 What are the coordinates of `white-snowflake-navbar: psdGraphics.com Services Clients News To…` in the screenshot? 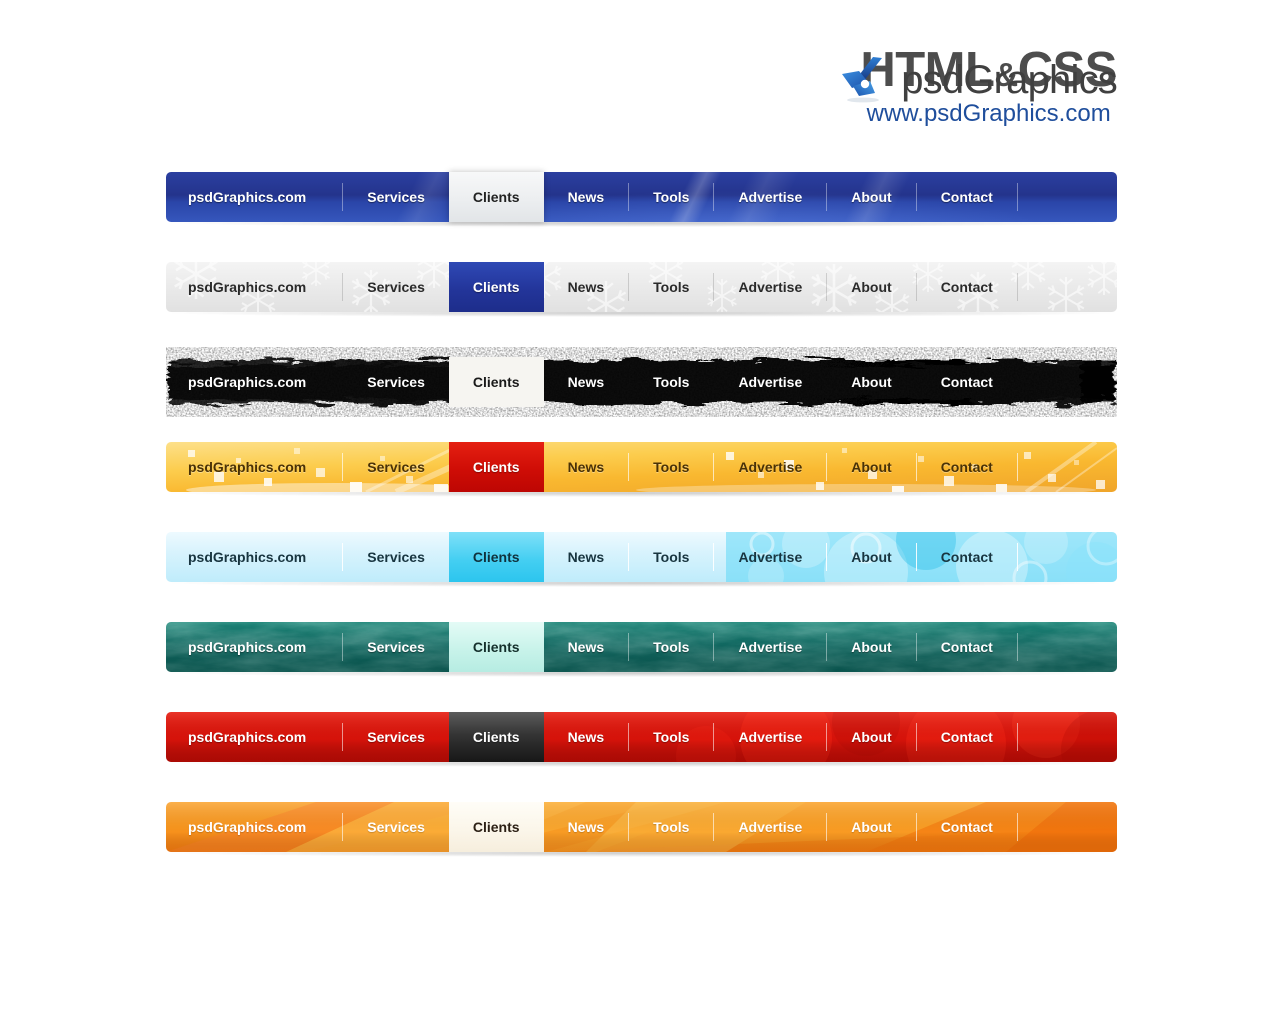 It's located at (641, 289).